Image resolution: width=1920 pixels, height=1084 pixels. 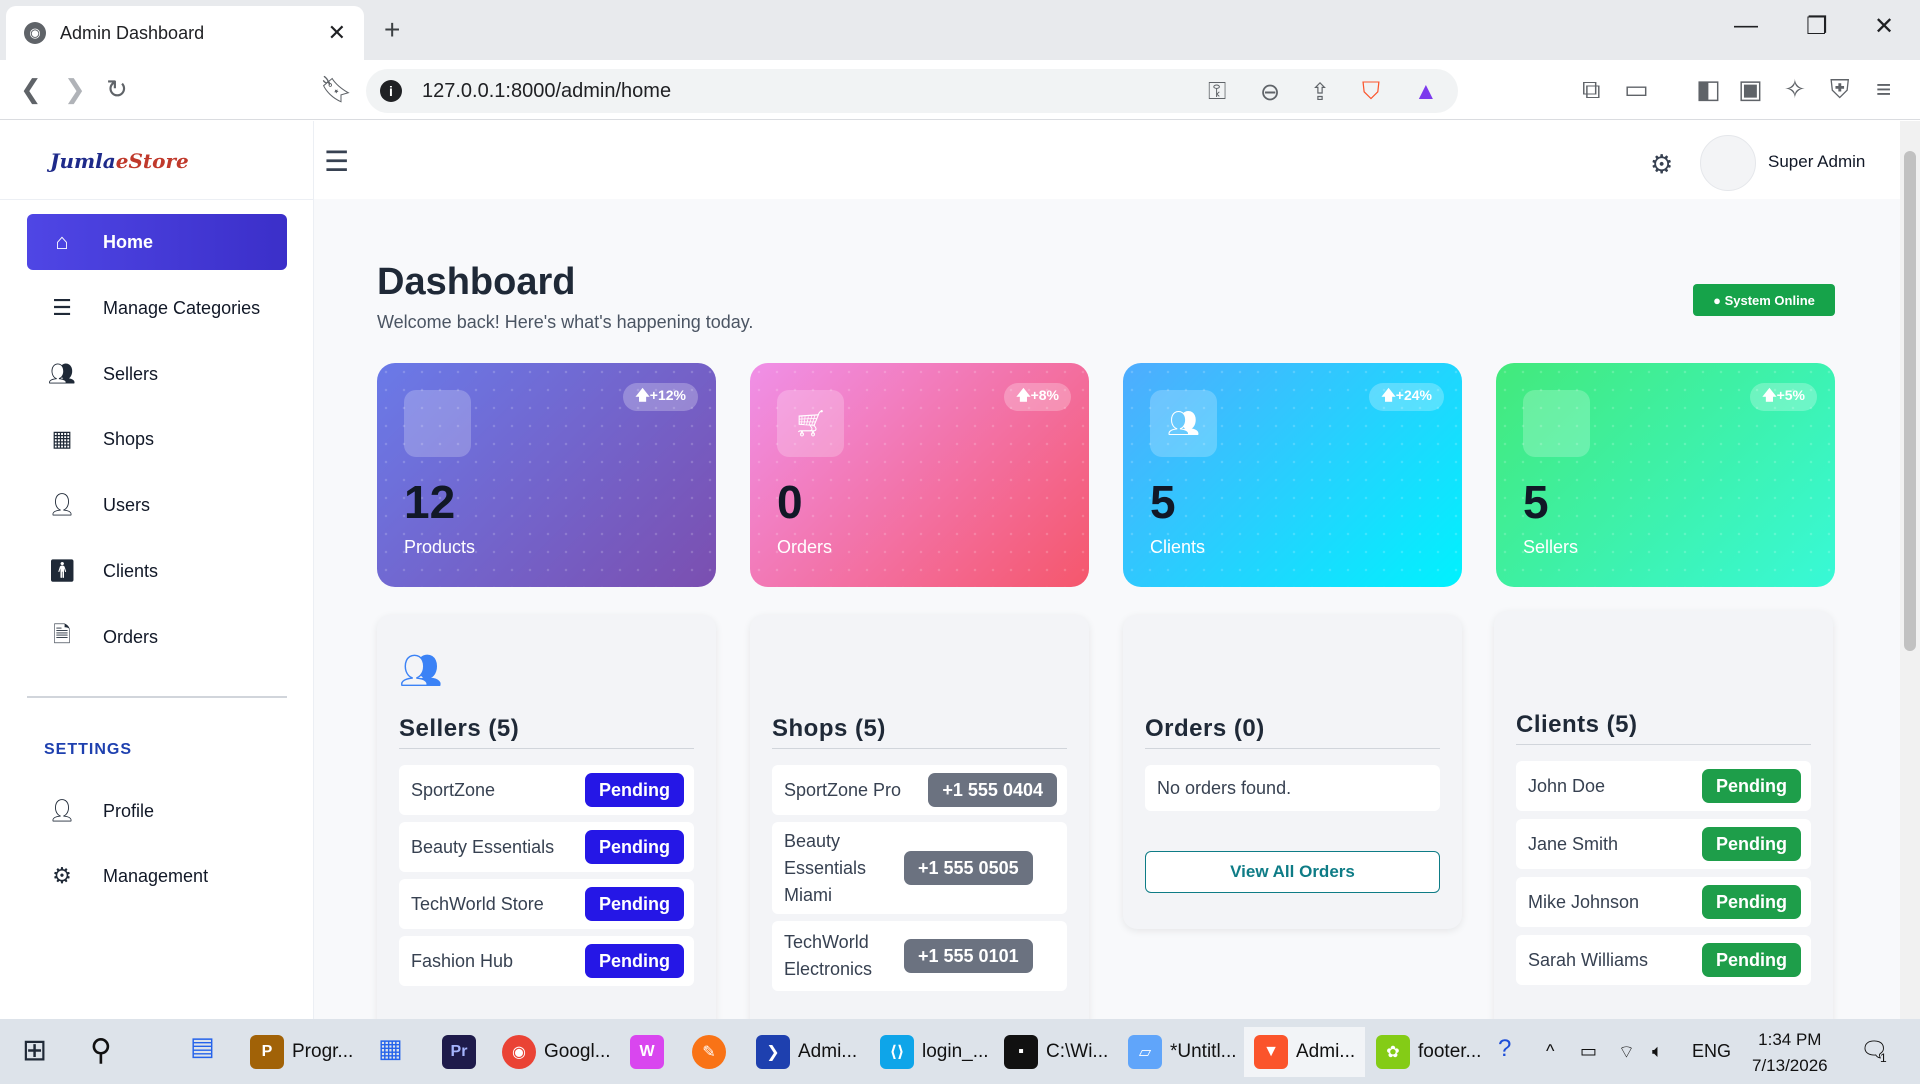 I want to click on view-all-orders-button: View All Orders, so click(x=1292, y=872).